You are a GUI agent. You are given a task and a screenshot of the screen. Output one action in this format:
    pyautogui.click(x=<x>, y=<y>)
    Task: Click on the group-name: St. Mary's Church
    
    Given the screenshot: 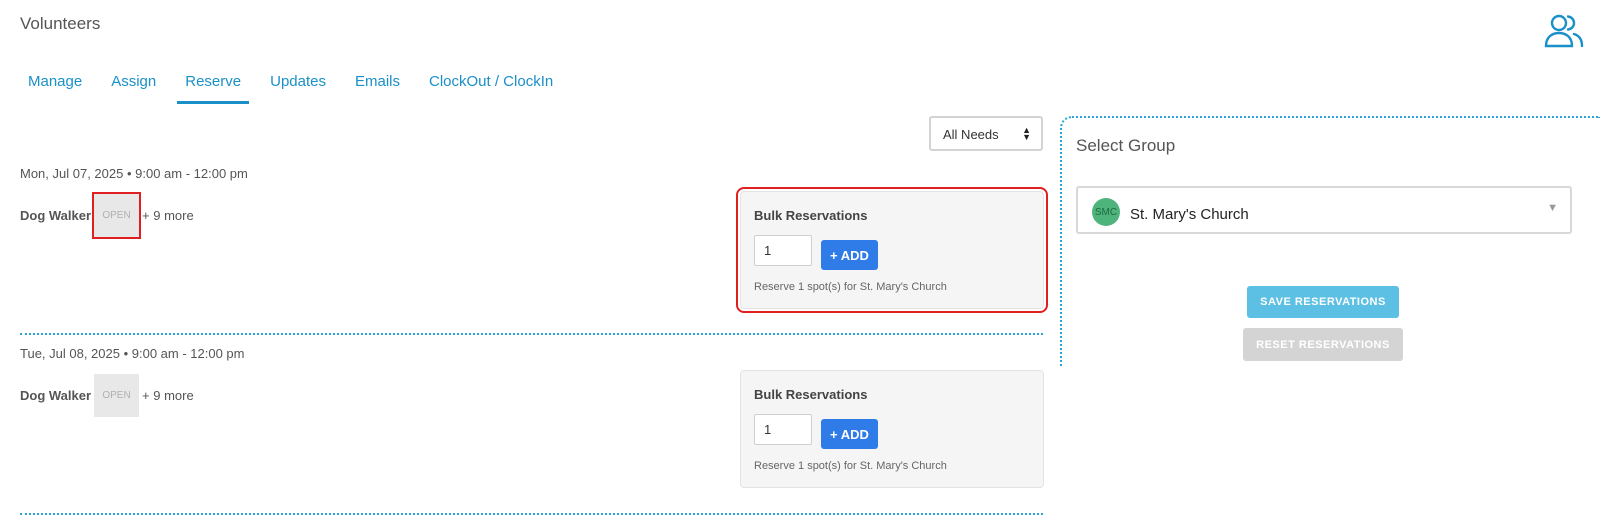 What is the action you would take?
    pyautogui.click(x=1189, y=214)
    